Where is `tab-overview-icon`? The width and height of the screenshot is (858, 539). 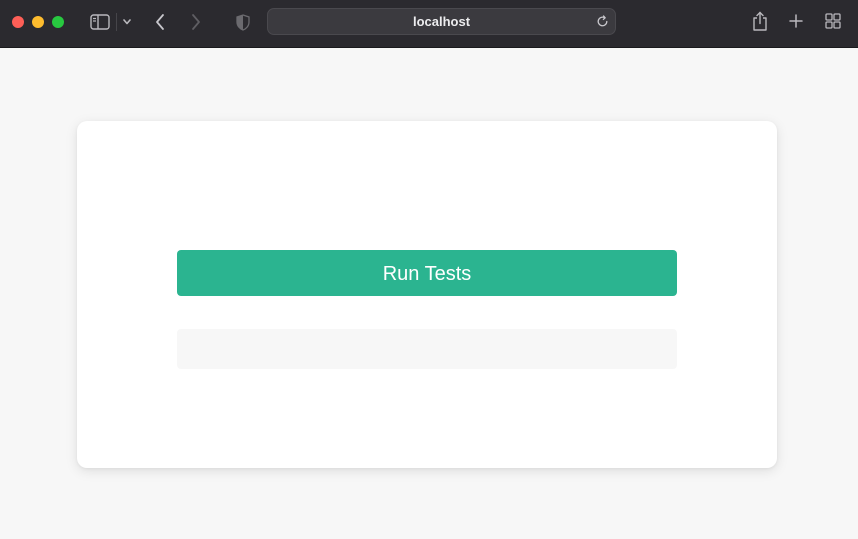 tab-overview-icon is located at coordinates (833, 21).